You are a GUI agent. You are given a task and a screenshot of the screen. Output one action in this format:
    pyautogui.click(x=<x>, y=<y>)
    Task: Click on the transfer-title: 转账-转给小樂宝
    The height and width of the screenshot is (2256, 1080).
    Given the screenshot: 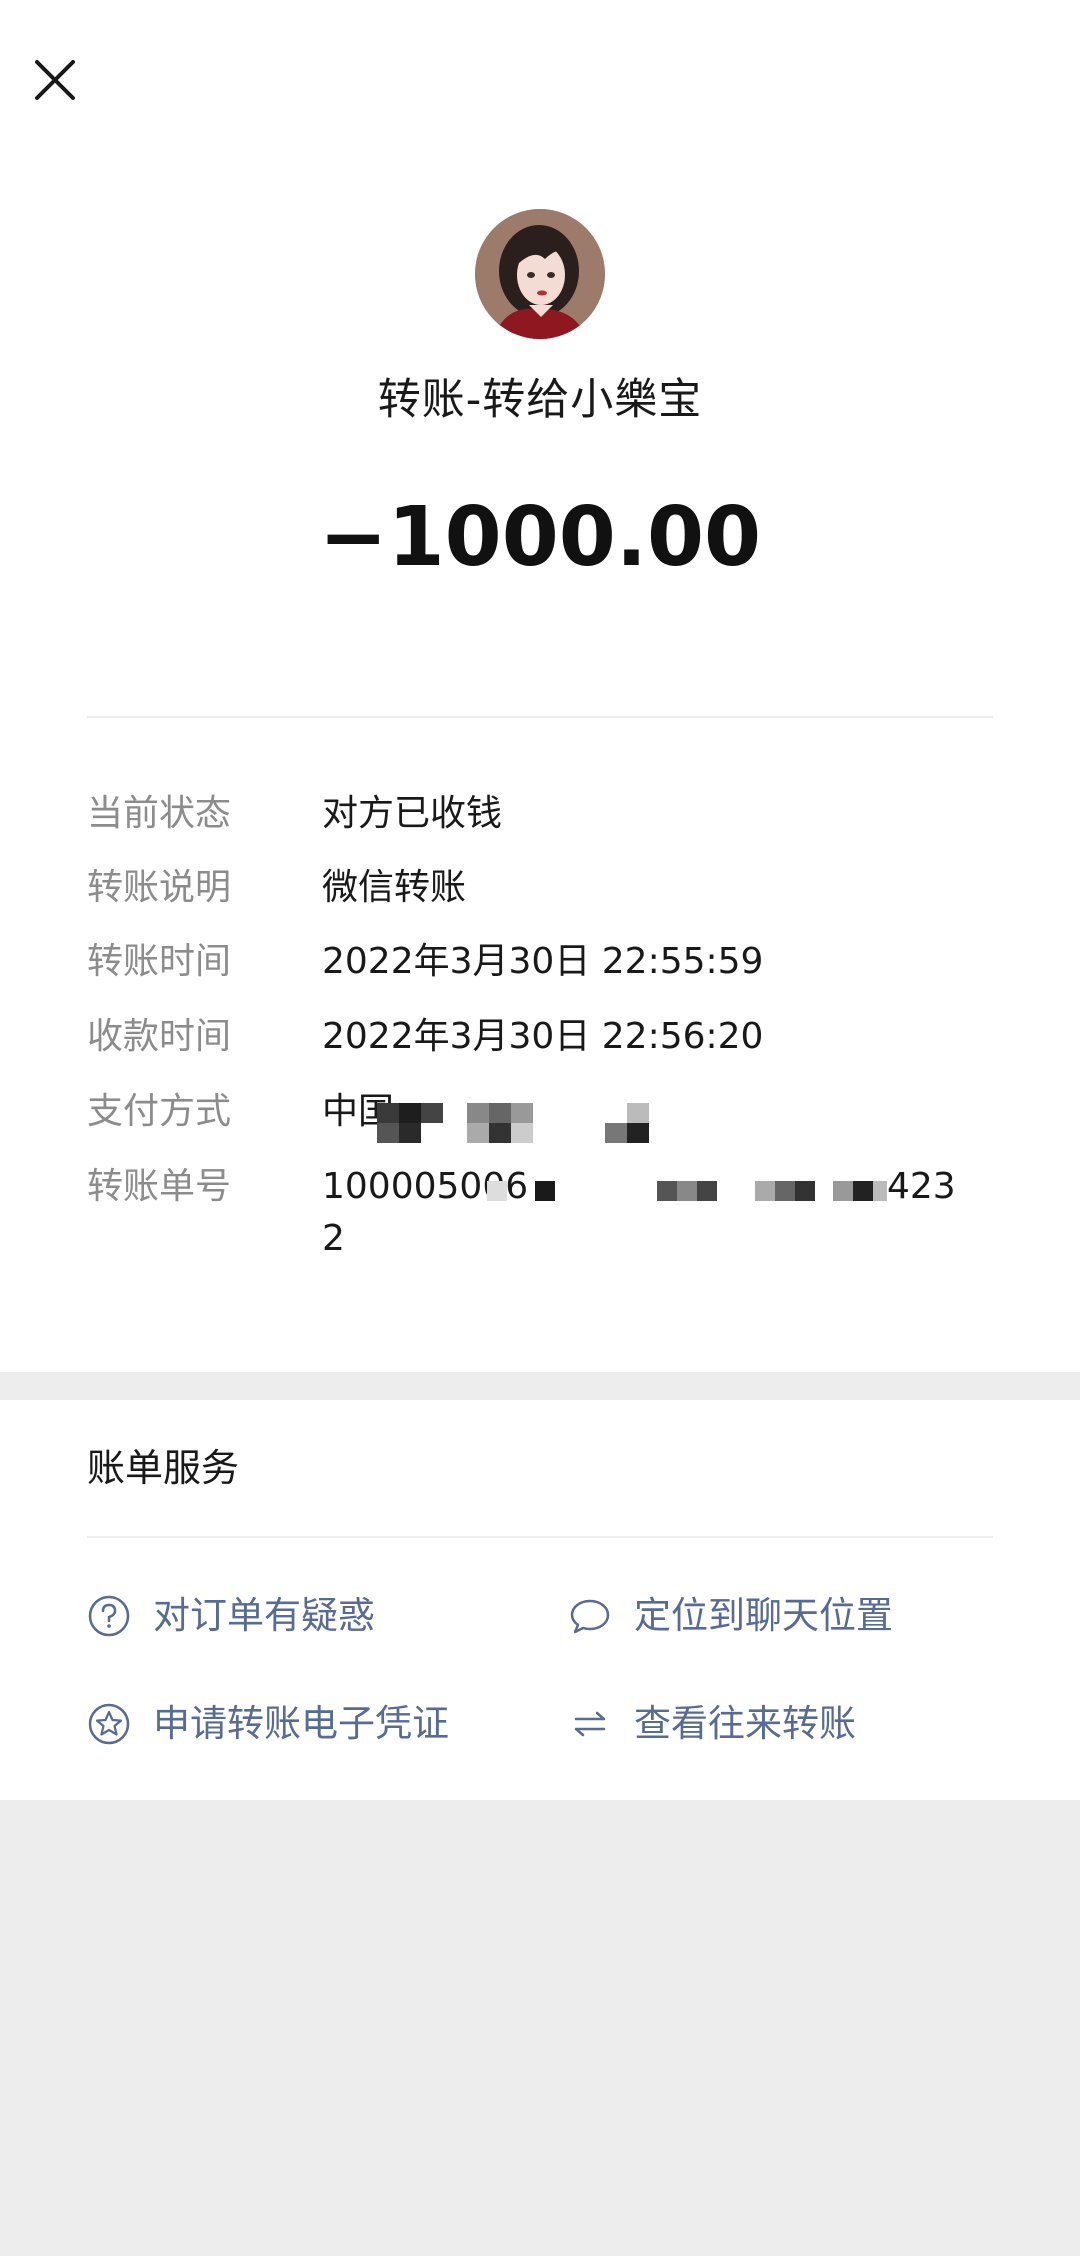 What is the action you would take?
    pyautogui.click(x=540, y=400)
    